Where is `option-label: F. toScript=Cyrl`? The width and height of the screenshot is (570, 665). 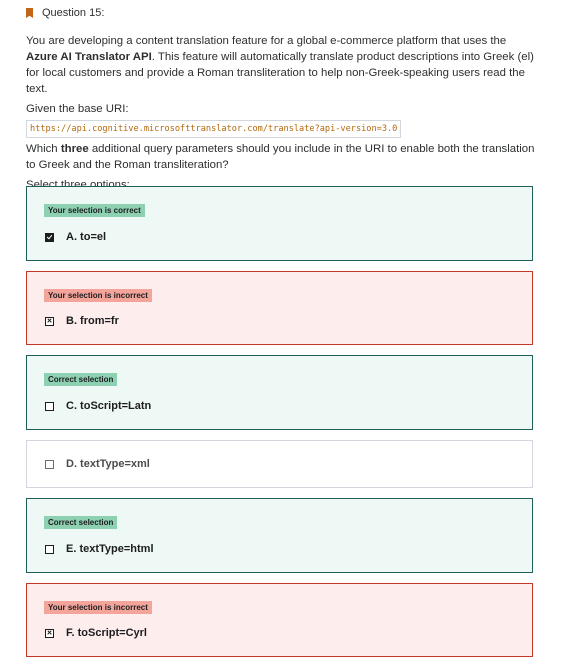 option-label: F. toScript=Cyrl is located at coordinates (106, 633).